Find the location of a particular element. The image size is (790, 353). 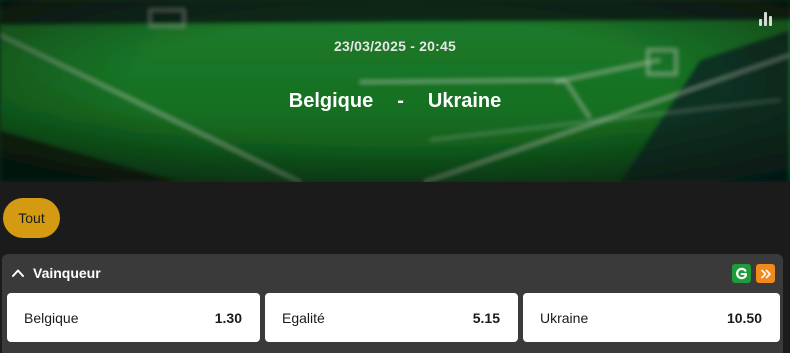

odd-label: Egalité is located at coordinates (303, 317).